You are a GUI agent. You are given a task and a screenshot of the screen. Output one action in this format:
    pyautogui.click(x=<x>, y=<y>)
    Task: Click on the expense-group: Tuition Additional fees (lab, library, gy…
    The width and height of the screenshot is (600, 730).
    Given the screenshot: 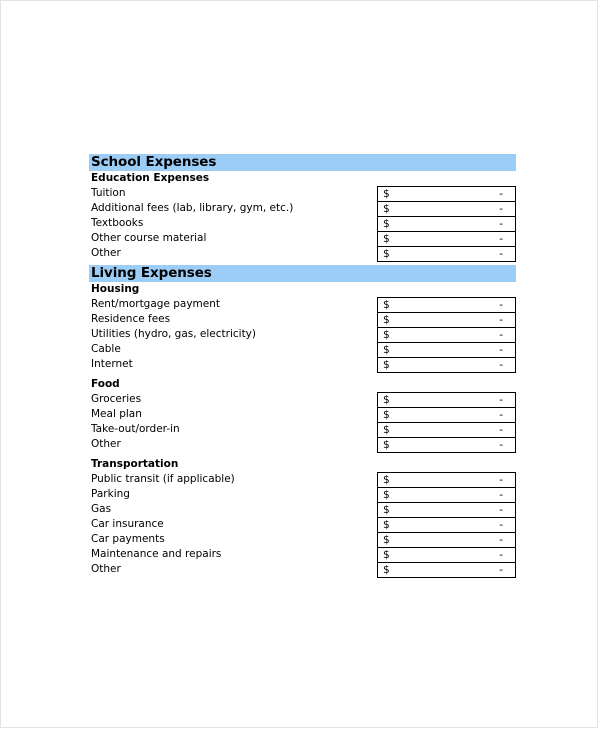 What is the action you would take?
    pyautogui.click(x=302, y=224)
    